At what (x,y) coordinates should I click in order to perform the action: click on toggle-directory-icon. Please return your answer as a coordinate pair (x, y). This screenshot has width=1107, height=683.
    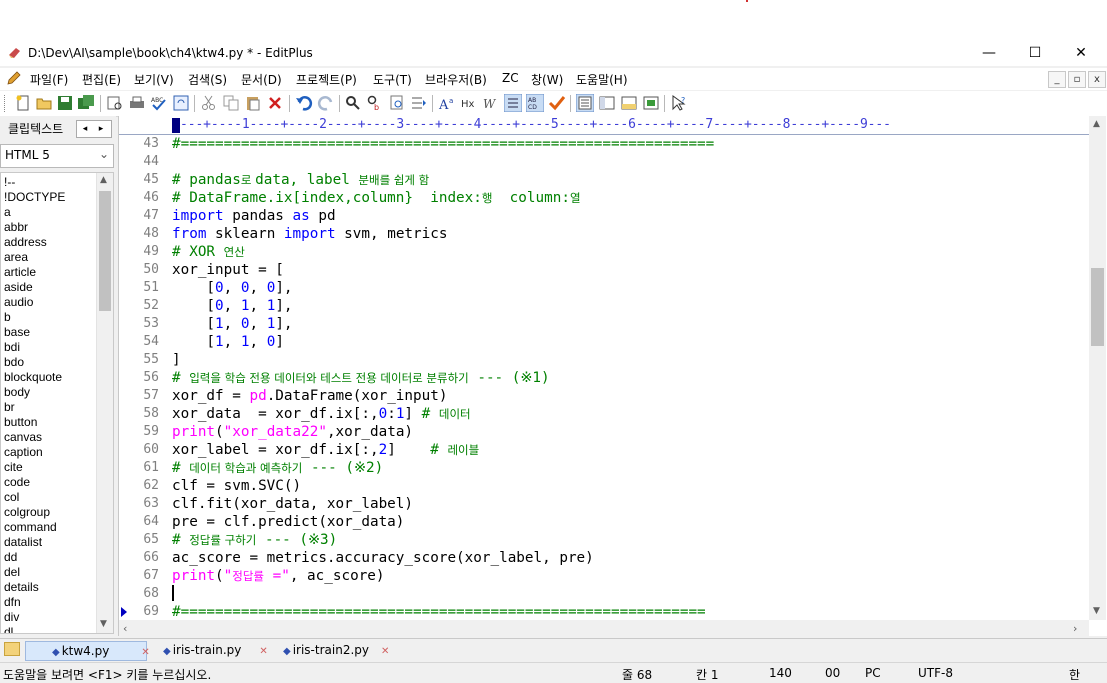
    Looking at the image, I should click on (607, 103).